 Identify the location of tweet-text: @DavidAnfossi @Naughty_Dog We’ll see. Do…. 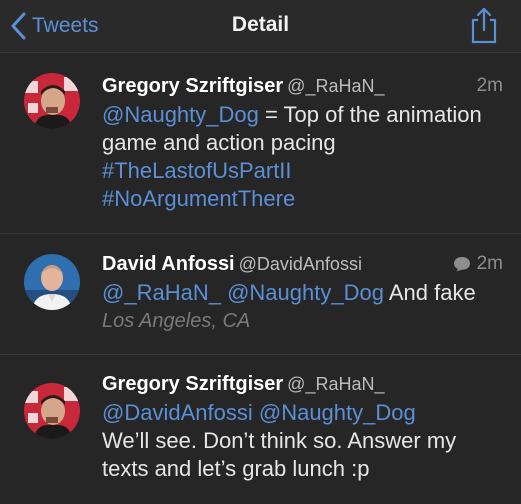
(302, 441).